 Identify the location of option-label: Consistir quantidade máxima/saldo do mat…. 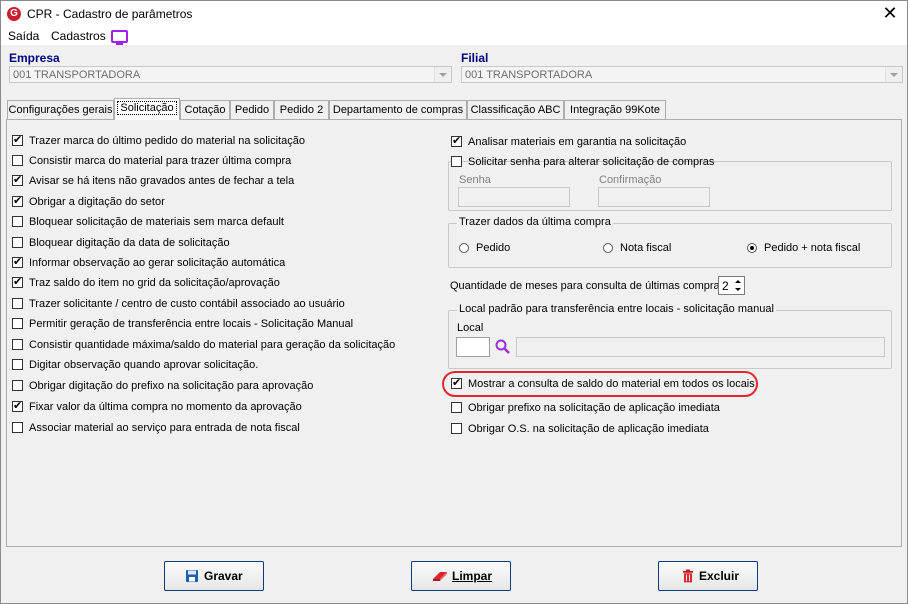
(212, 345).